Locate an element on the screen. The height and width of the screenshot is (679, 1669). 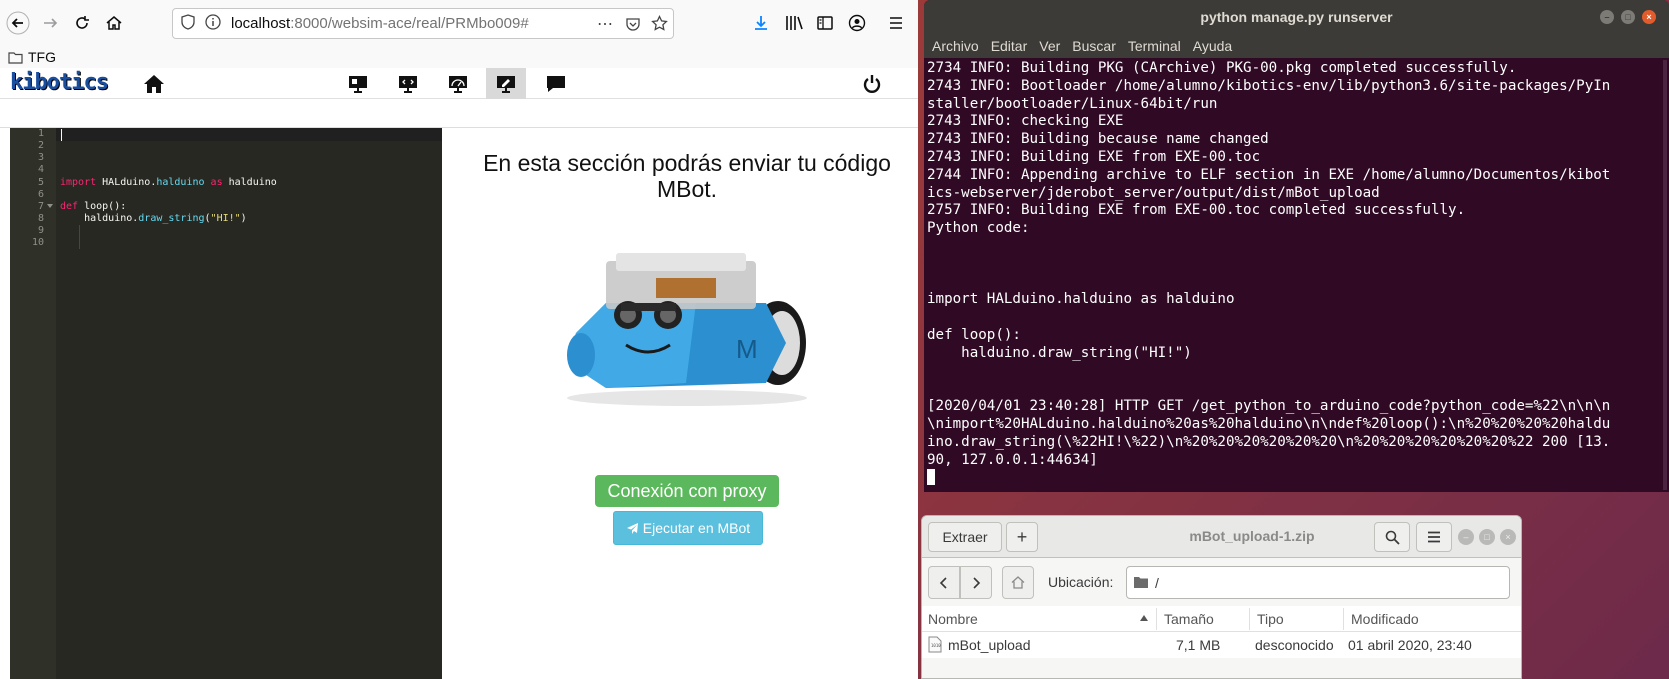
terminal-line: def loop(): is located at coordinates (974, 334).